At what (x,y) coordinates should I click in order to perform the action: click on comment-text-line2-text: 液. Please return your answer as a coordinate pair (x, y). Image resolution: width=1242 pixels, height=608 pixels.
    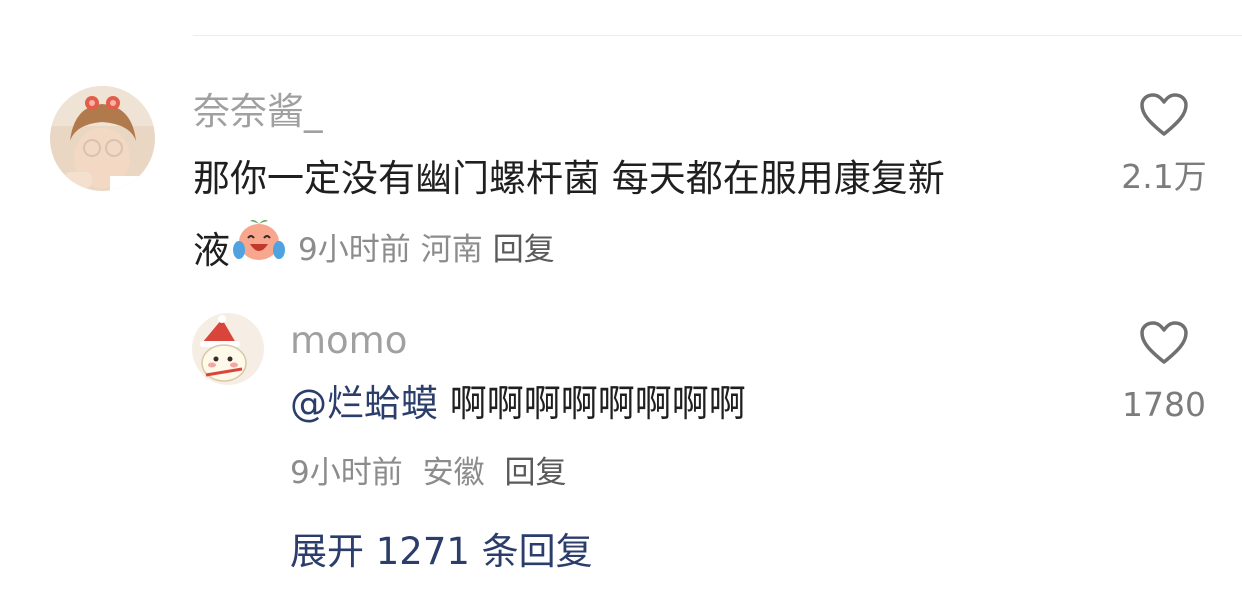
    Looking at the image, I should click on (211, 250).